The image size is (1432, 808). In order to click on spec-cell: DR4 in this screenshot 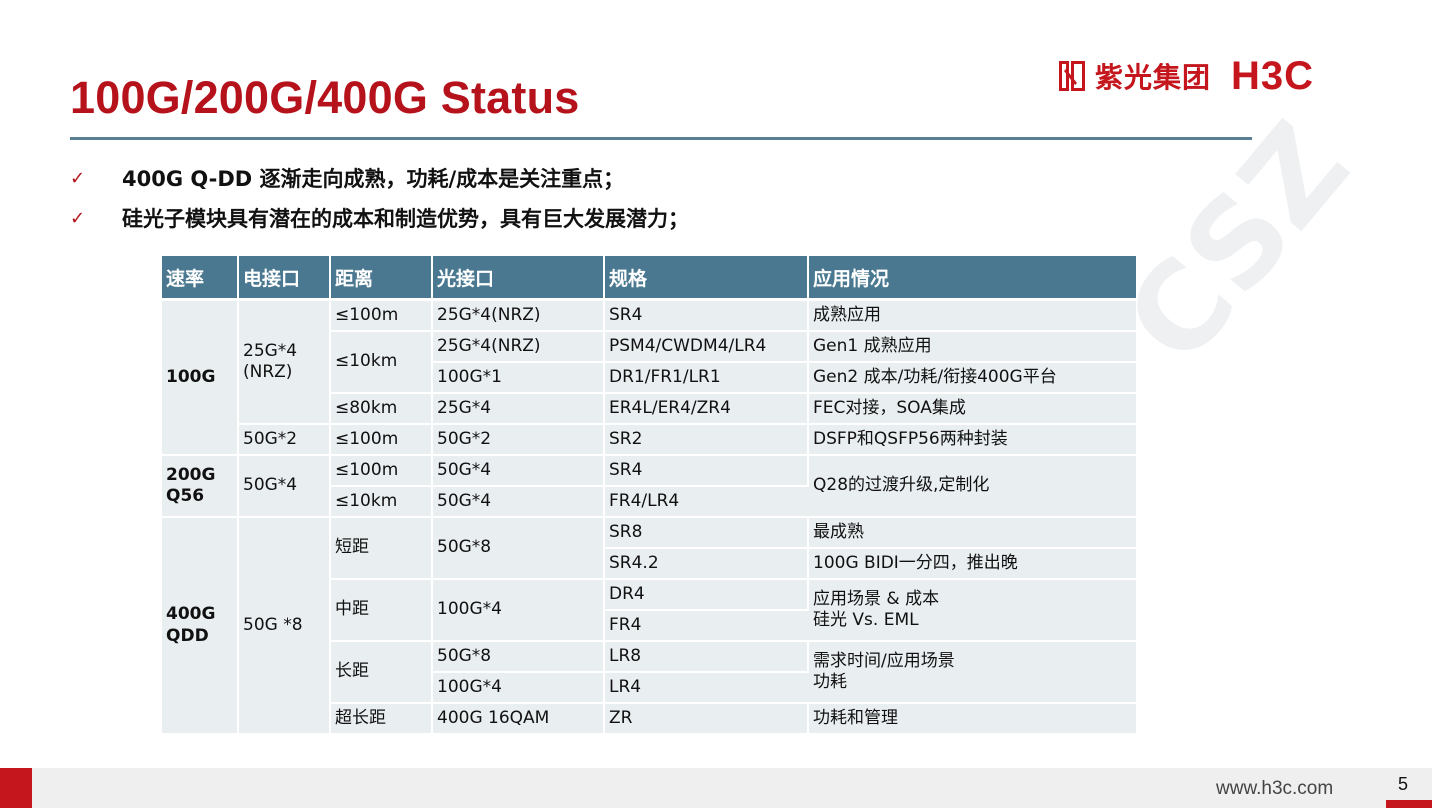, I will do `click(706, 595)`.